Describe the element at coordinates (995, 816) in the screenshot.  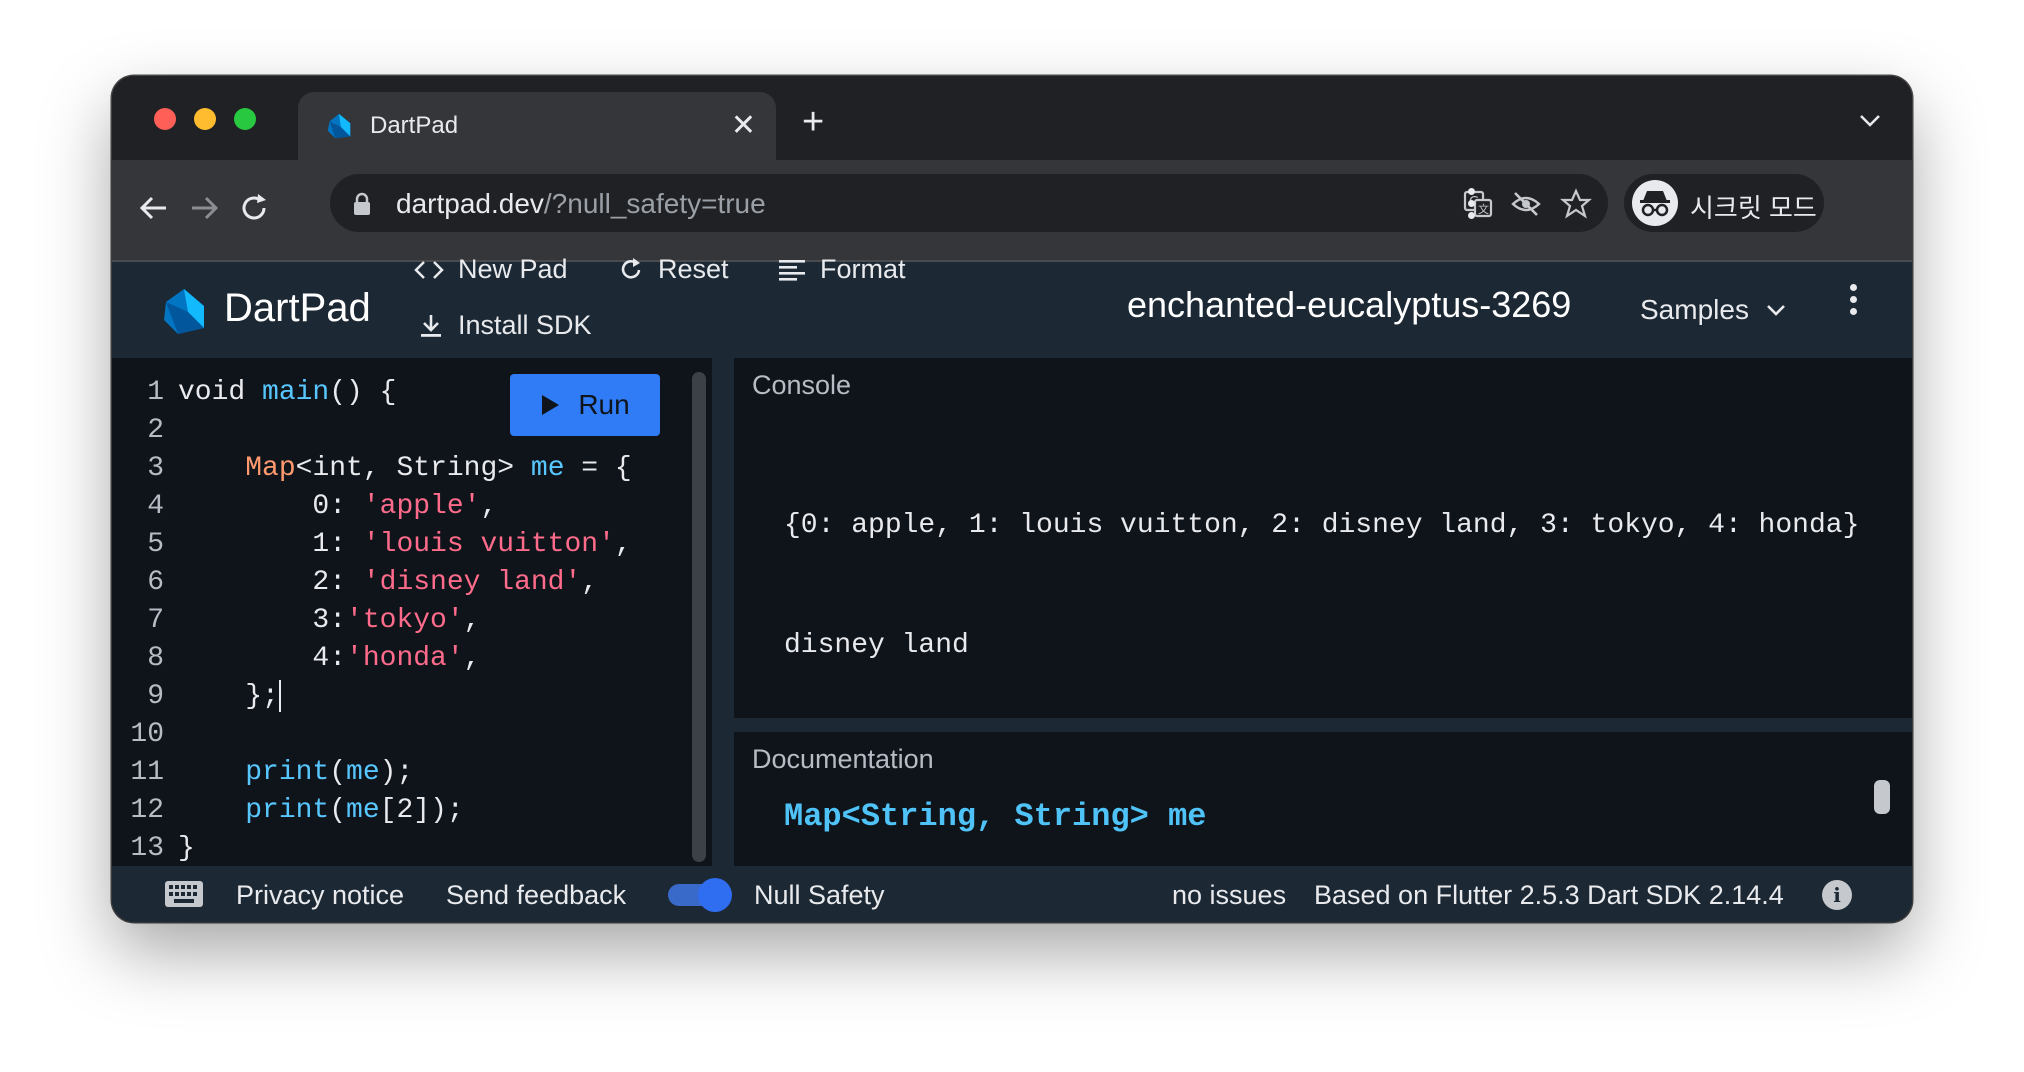
I see `doc-signature: Map<String, String> me` at that location.